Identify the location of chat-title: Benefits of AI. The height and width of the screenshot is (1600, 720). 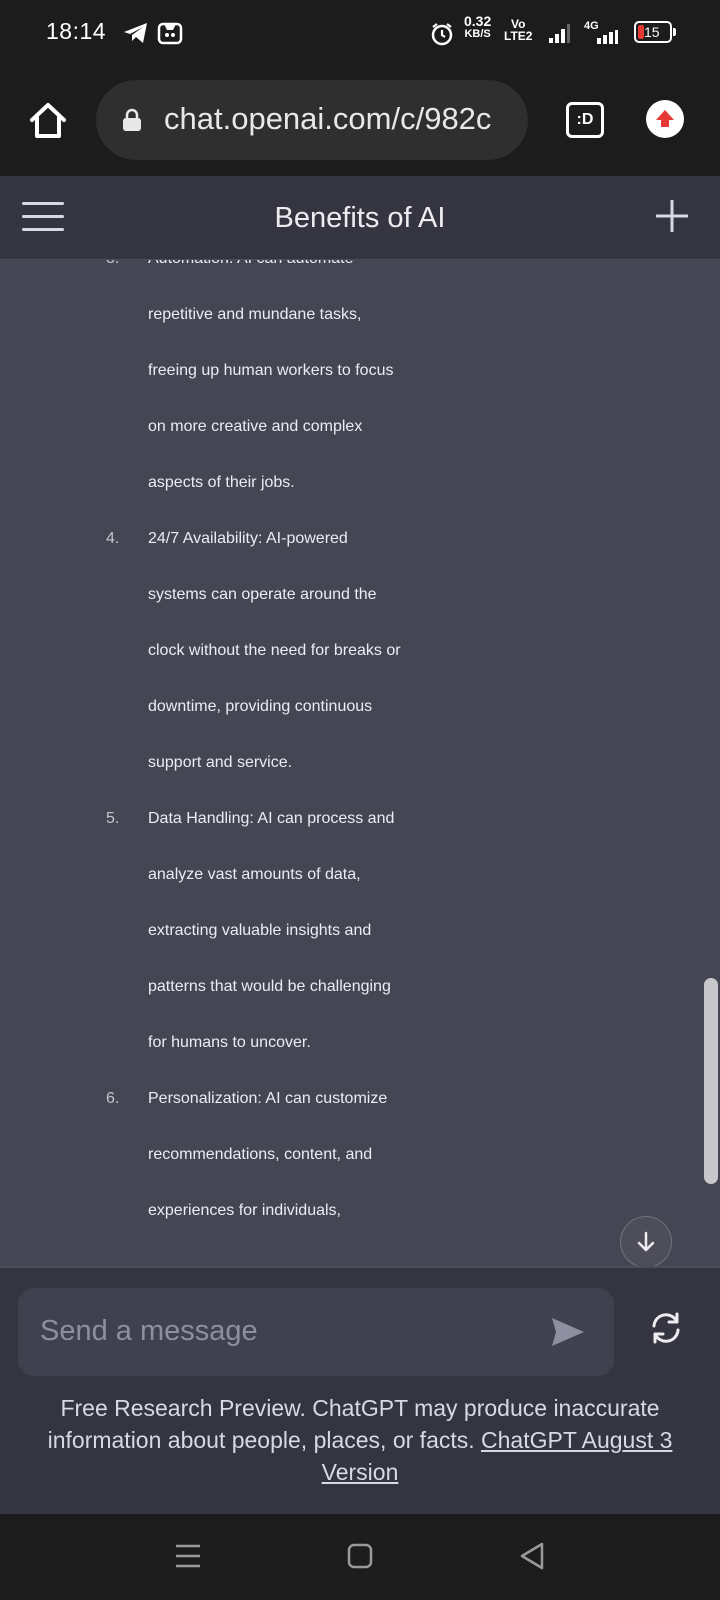
(360, 218).